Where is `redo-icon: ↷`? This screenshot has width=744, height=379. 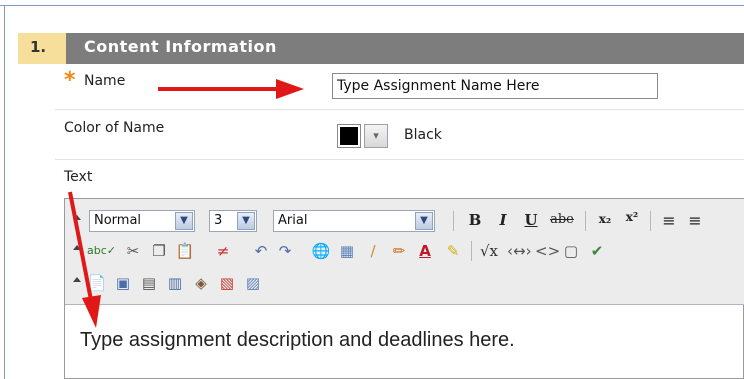
redo-icon: ↷ is located at coordinates (285, 251).